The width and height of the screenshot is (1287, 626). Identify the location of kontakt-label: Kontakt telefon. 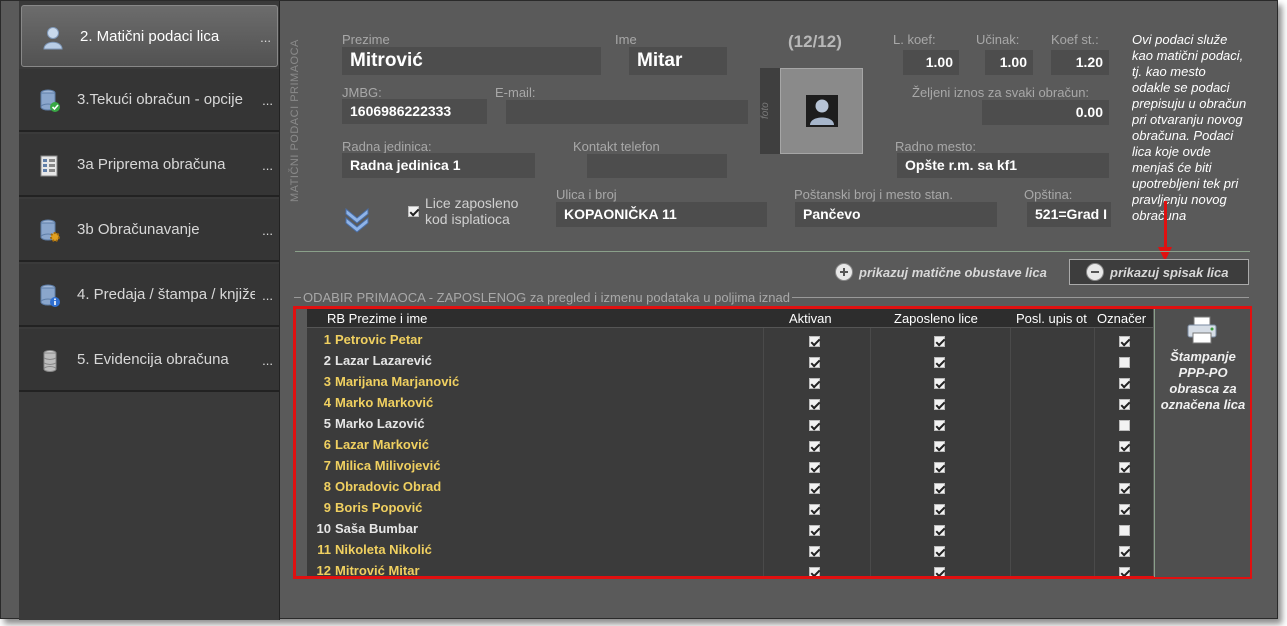
(616, 146).